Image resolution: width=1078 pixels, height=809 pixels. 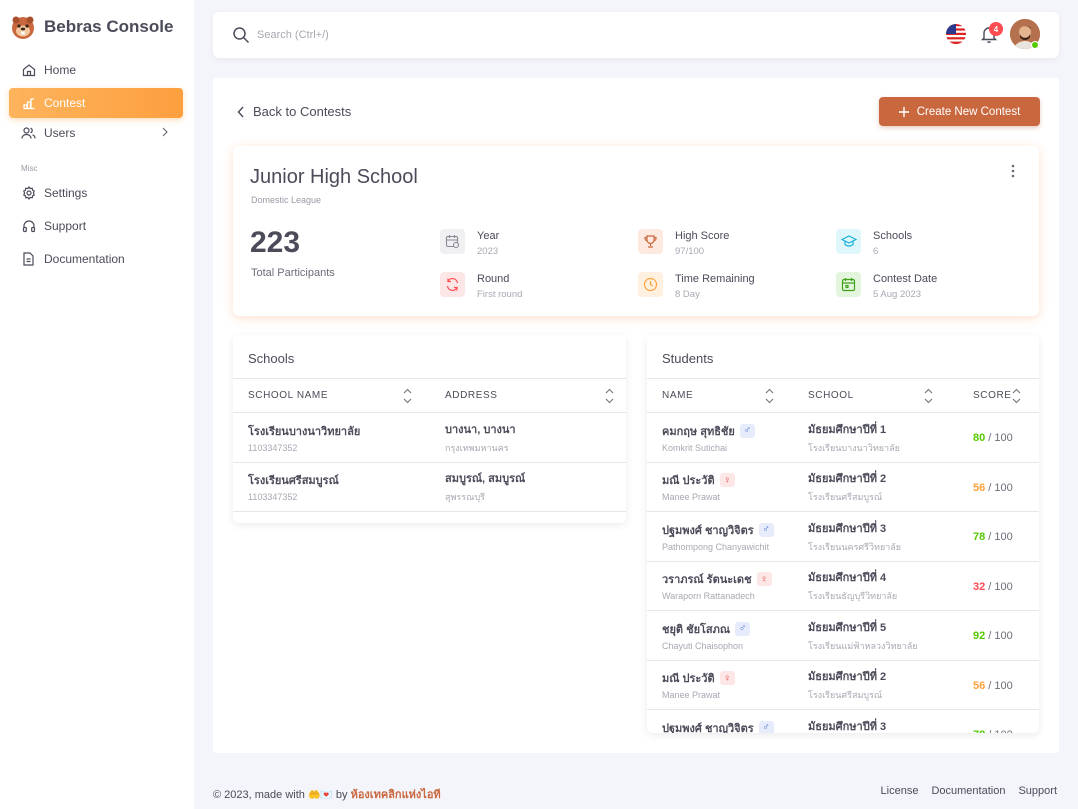 I want to click on students-card-title: Students, so click(x=688, y=358).